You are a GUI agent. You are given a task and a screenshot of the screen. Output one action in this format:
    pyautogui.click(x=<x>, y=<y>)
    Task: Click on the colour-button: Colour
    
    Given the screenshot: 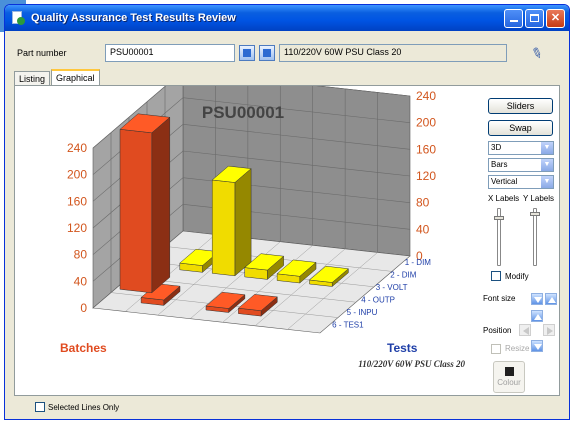 What is the action you would take?
    pyautogui.click(x=509, y=377)
    